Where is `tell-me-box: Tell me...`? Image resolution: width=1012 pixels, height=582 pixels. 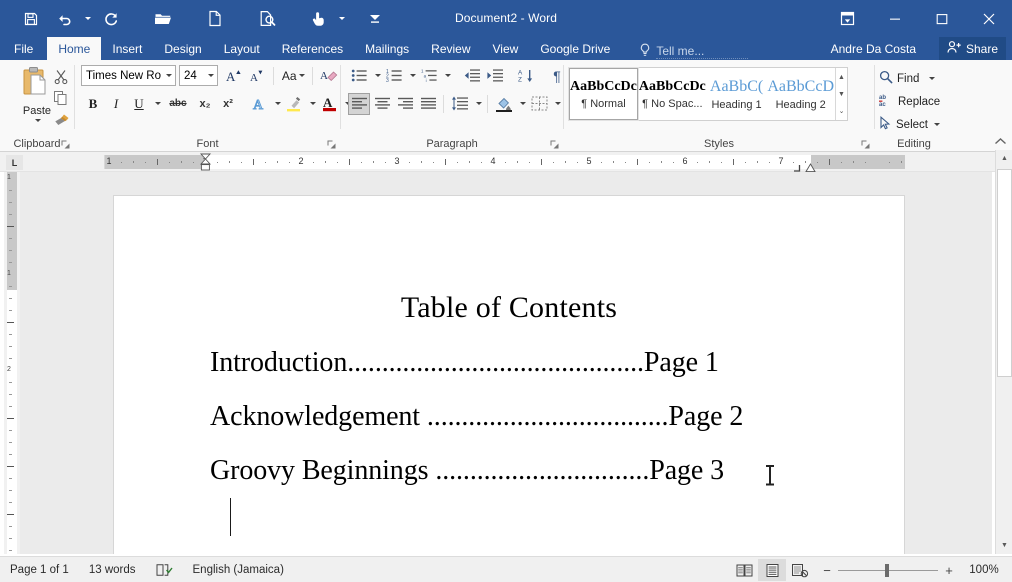 tell-me-box: Tell me... is located at coordinates (694, 51).